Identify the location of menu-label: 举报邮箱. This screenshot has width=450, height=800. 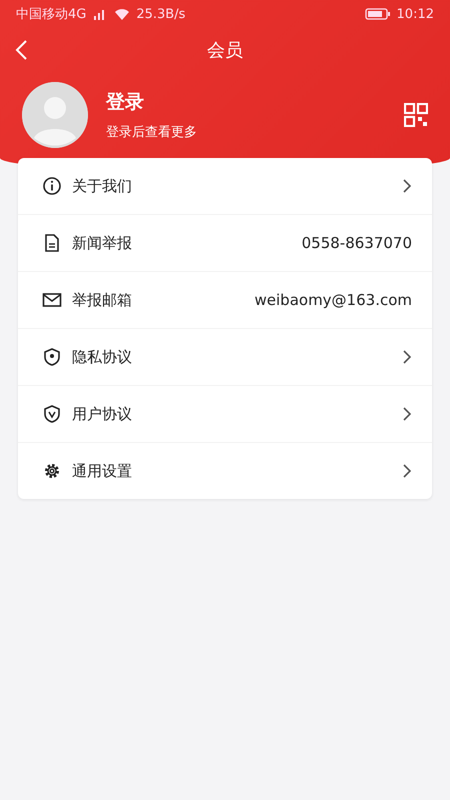
(102, 300).